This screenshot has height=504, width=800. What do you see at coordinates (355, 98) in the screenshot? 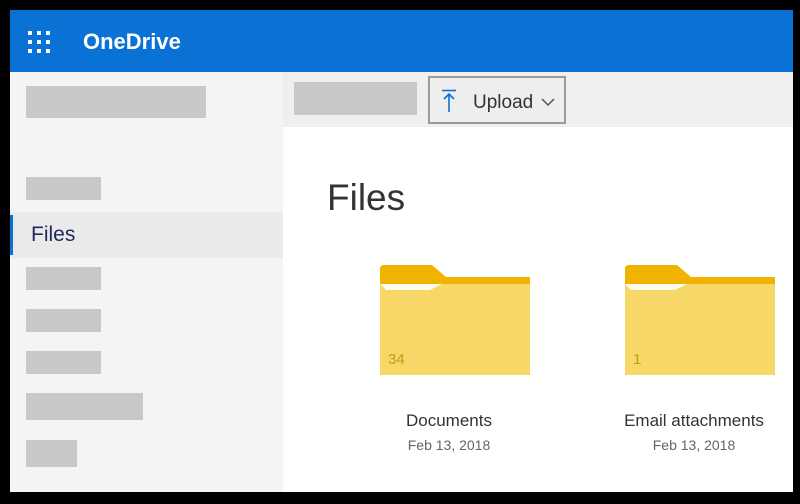
I see `redacted-command` at bounding box center [355, 98].